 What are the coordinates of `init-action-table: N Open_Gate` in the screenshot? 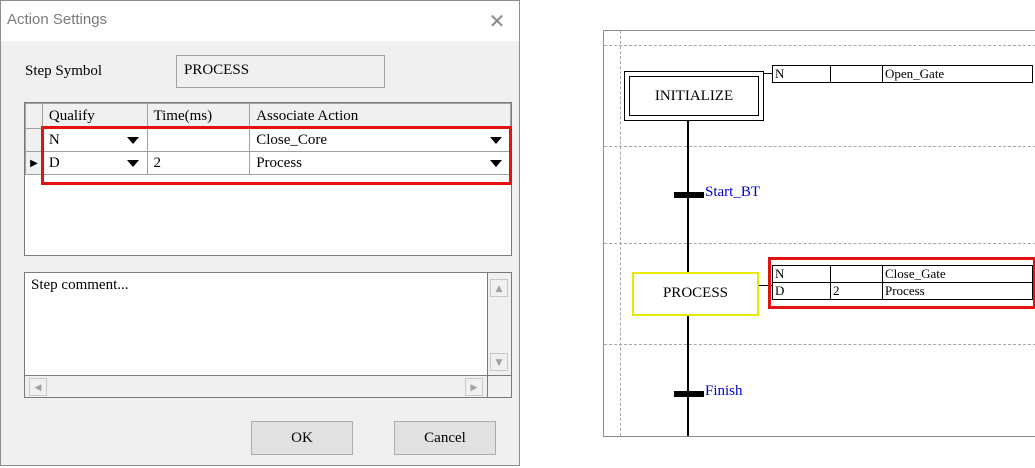 It's located at (902, 74).